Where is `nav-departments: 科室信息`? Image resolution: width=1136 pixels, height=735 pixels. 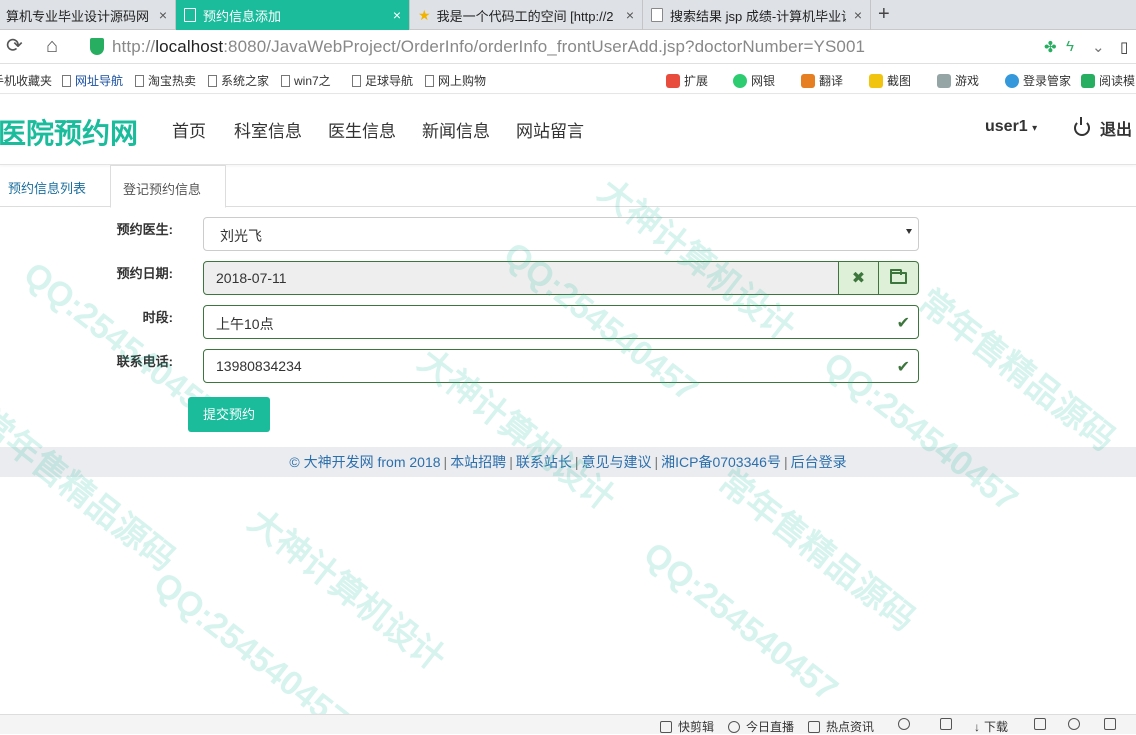 nav-departments: 科室信息 is located at coordinates (268, 129).